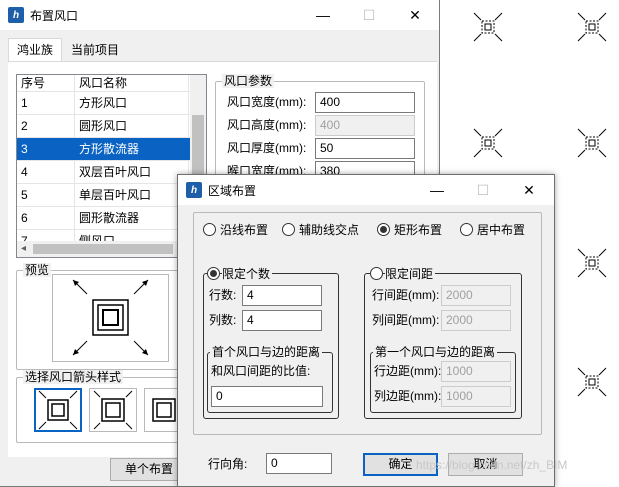 Image resolution: width=619 pixels, height=487 pixels. I want to click on col-edge-label: 列边距(mm):, so click(408, 396).